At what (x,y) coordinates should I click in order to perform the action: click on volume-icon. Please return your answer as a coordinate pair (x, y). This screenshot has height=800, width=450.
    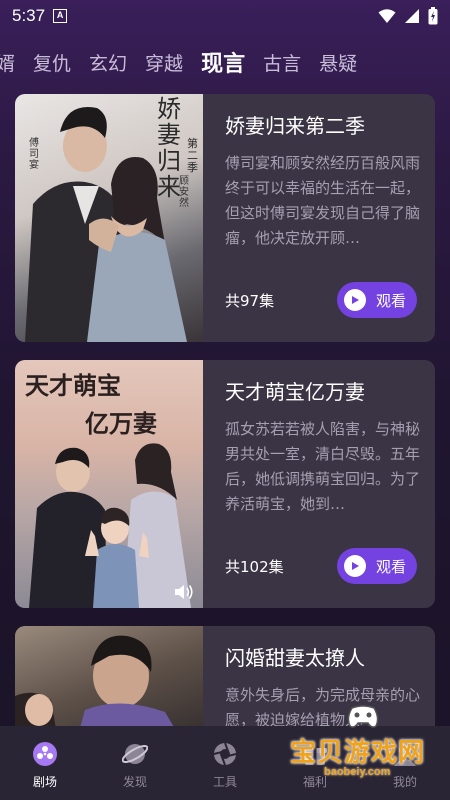
    Looking at the image, I should click on (184, 592).